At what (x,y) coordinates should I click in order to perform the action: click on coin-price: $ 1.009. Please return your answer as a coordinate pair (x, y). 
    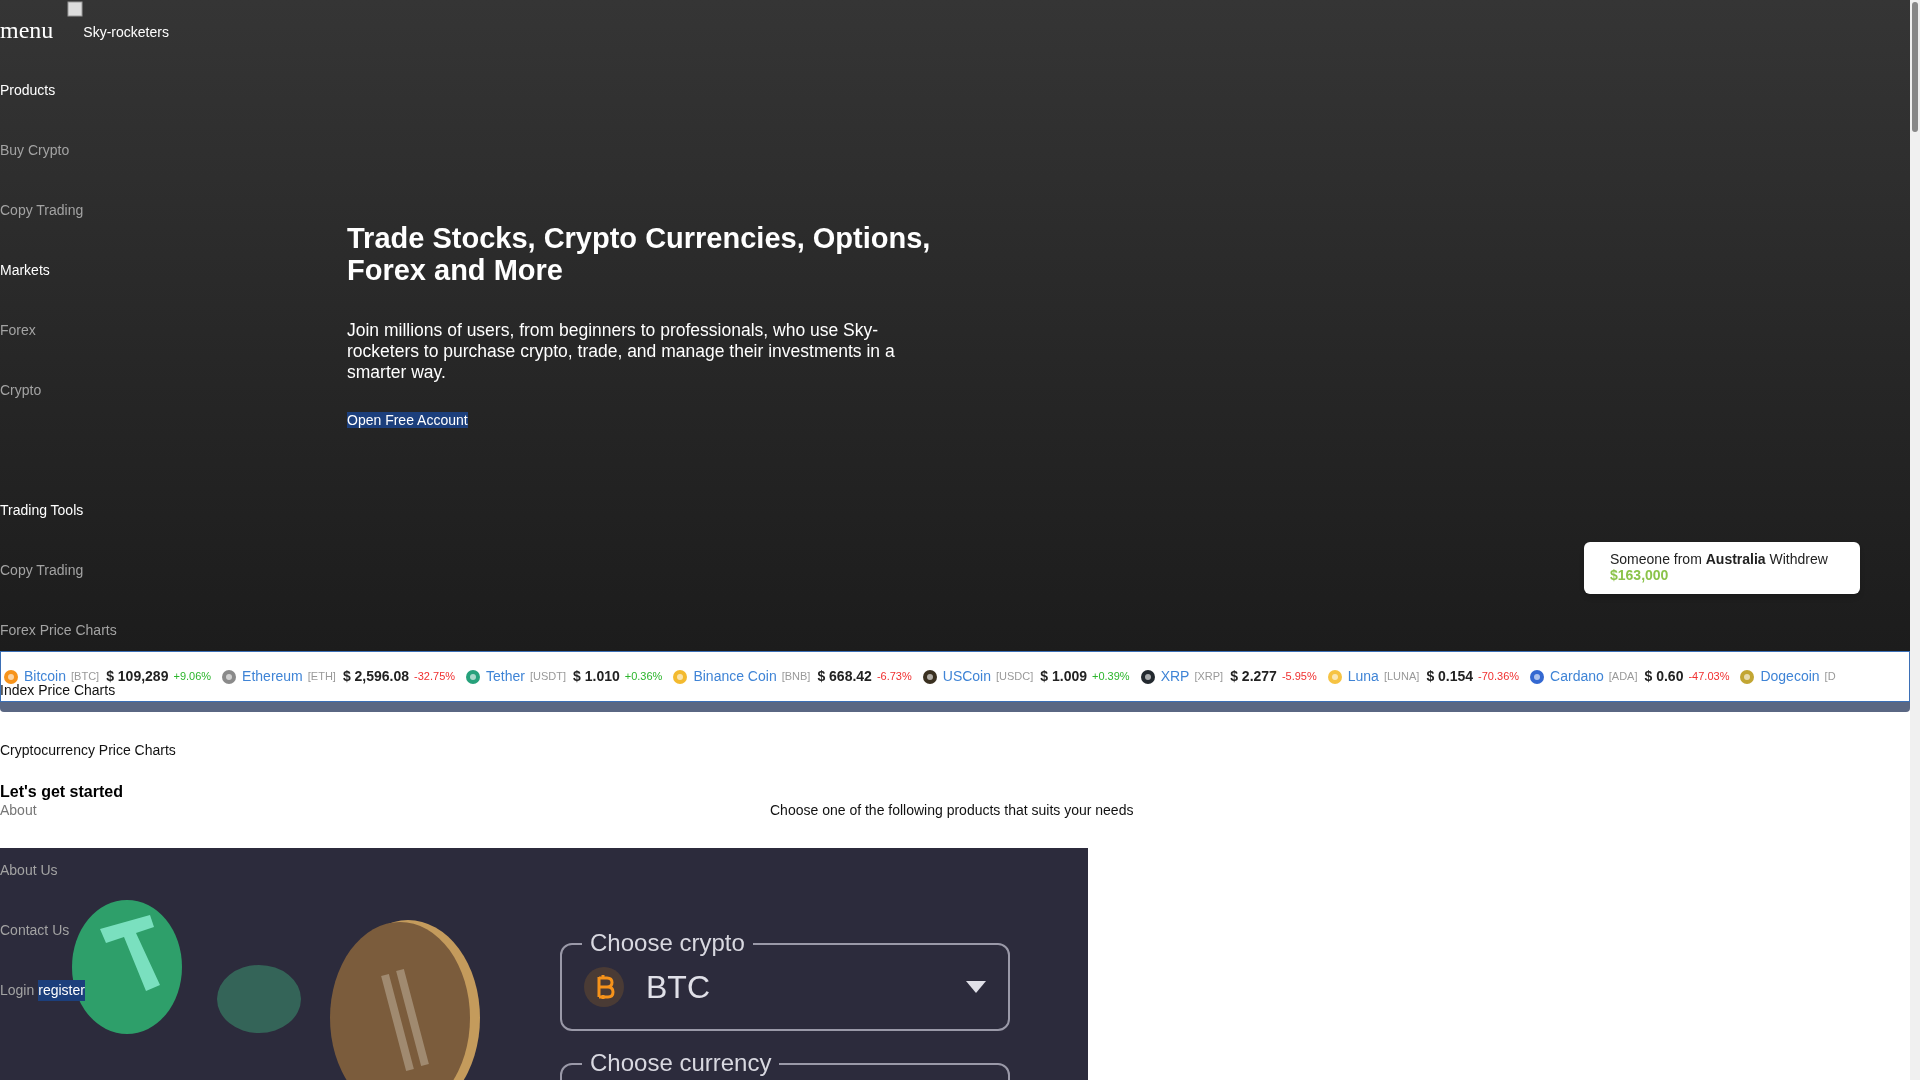
    Looking at the image, I should click on (1063, 676).